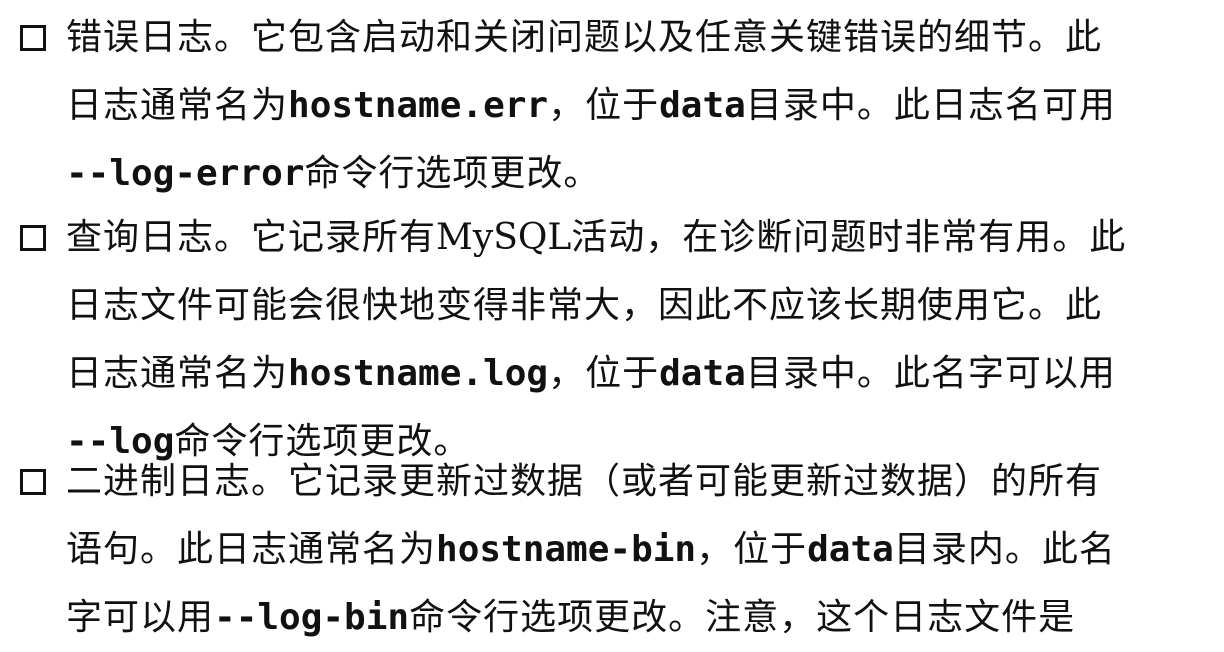 Image resolution: width=1224 pixels, height=652 pixels. What do you see at coordinates (930, 105) in the screenshot?
I see `text-run: 目录中。此日志名可用` at bounding box center [930, 105].